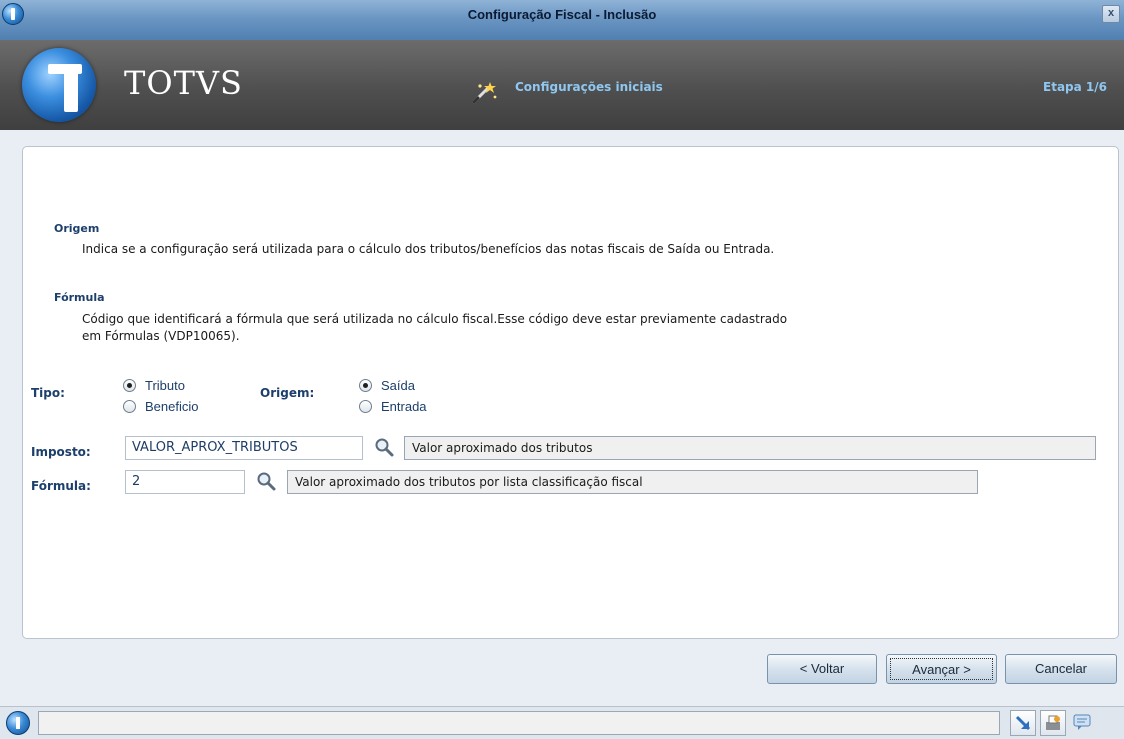 The width and height of the screenshot is (1124, 739). Describe the element at coordinates (1023, 723) in the screenshot. I see `resize-arrow-icon` at that location.